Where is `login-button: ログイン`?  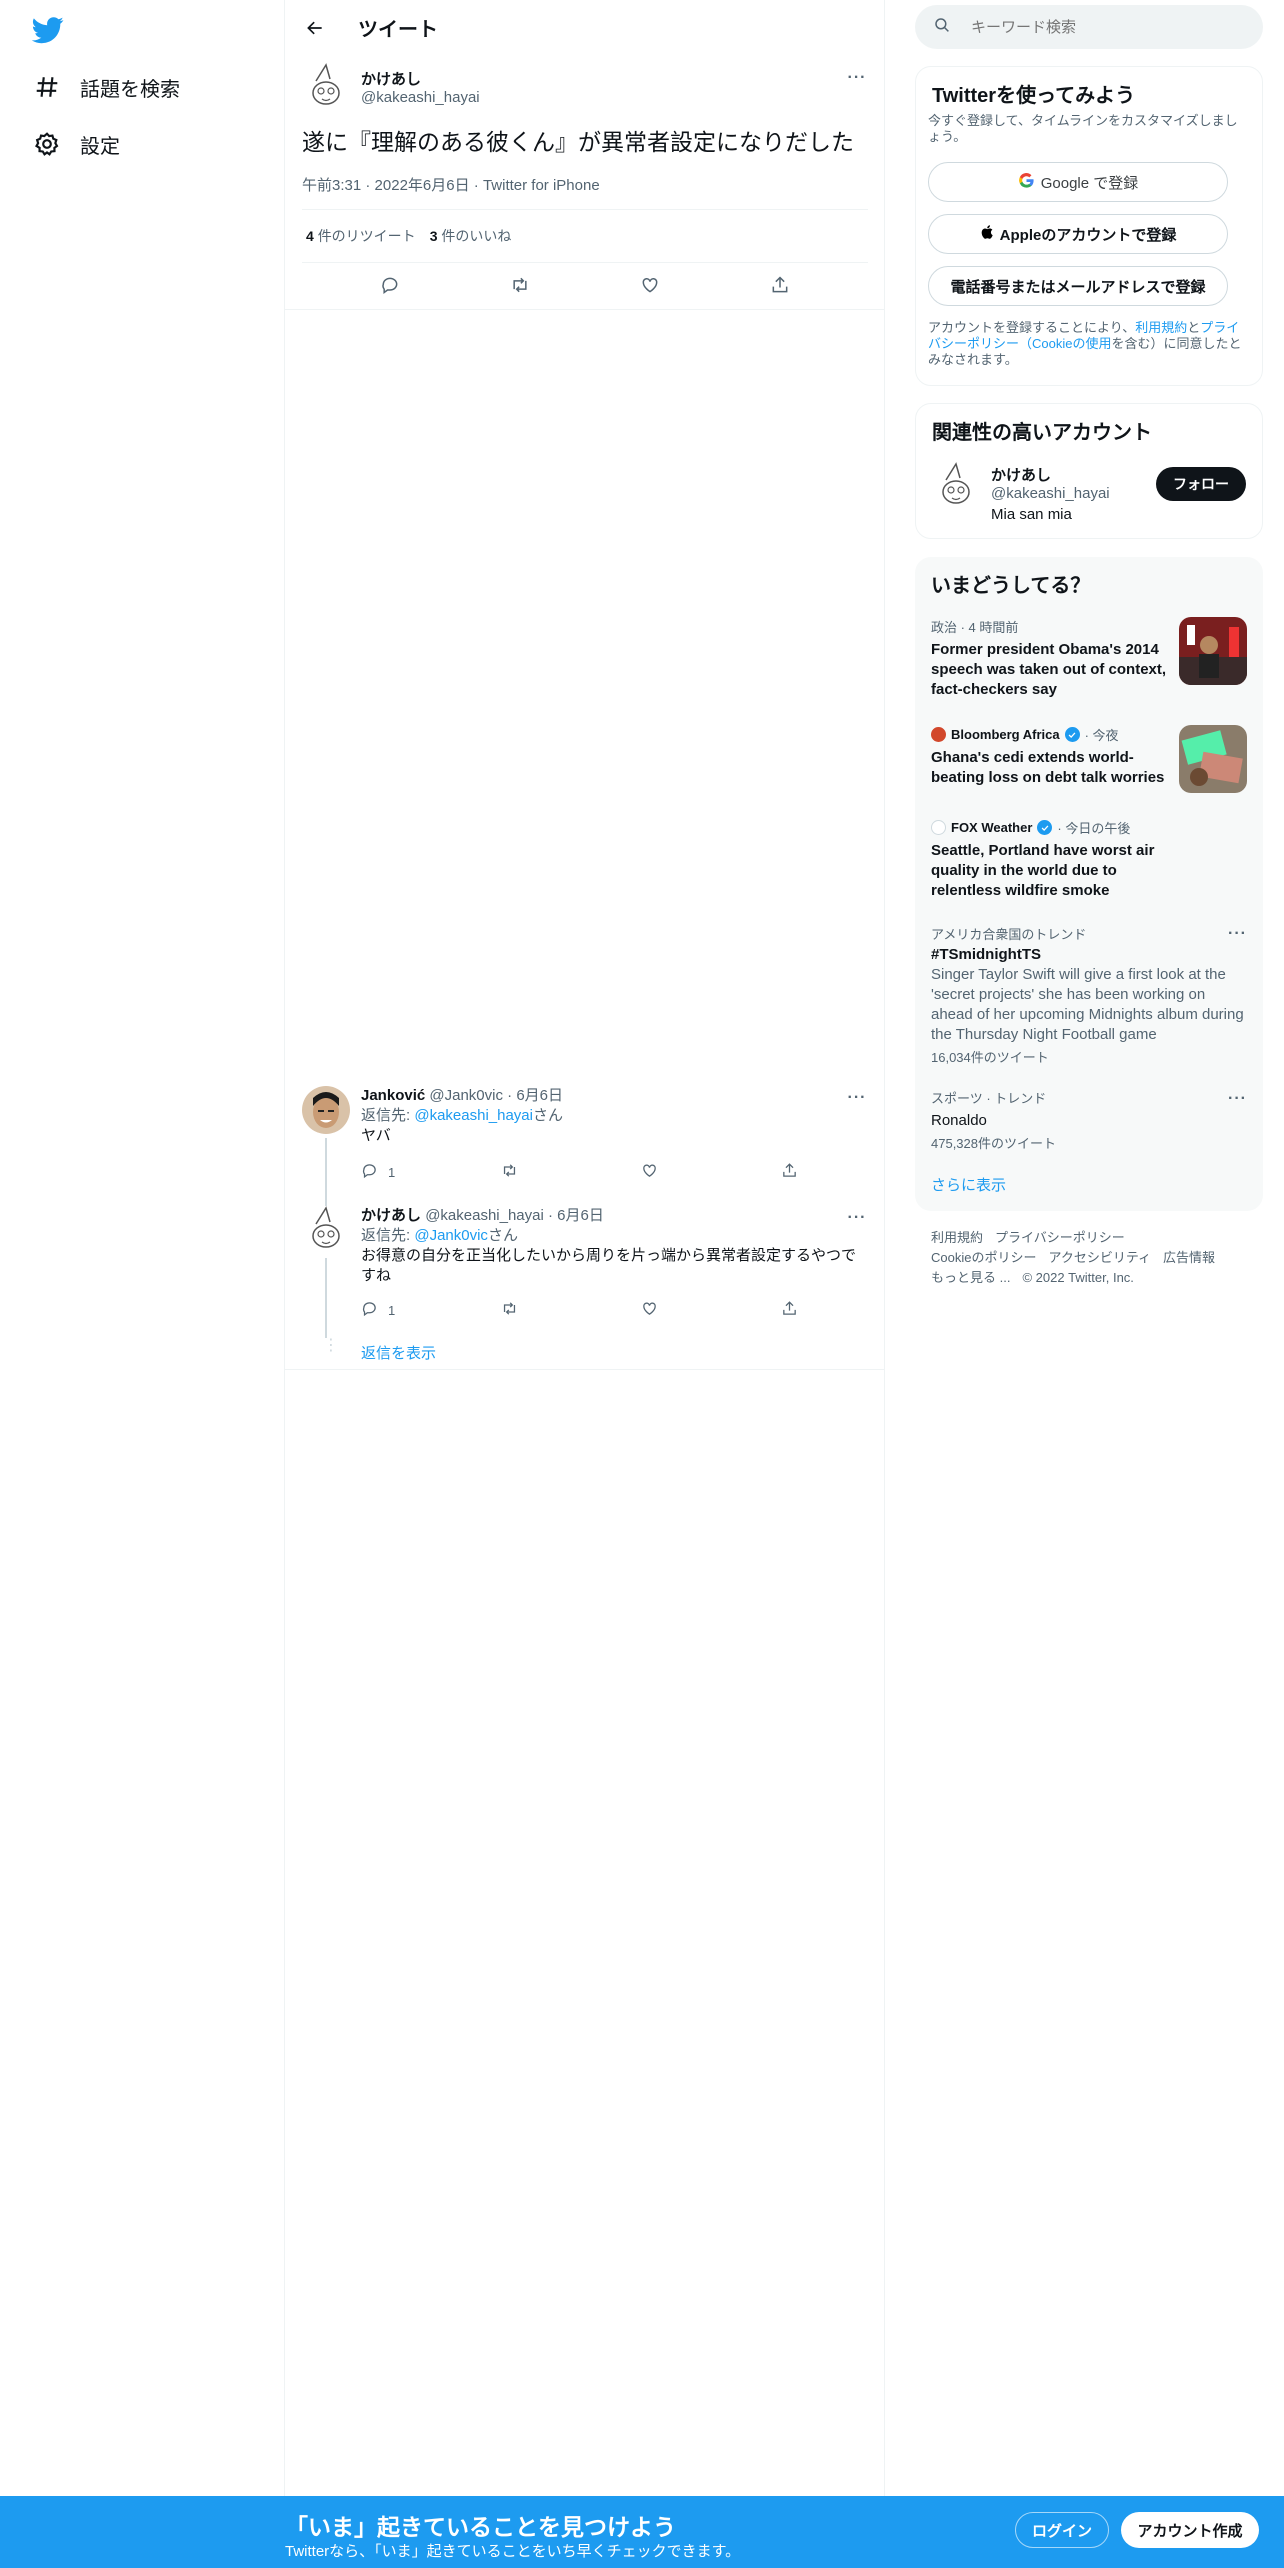 login-button: ログイン is located at coordinates (1062, 2530).